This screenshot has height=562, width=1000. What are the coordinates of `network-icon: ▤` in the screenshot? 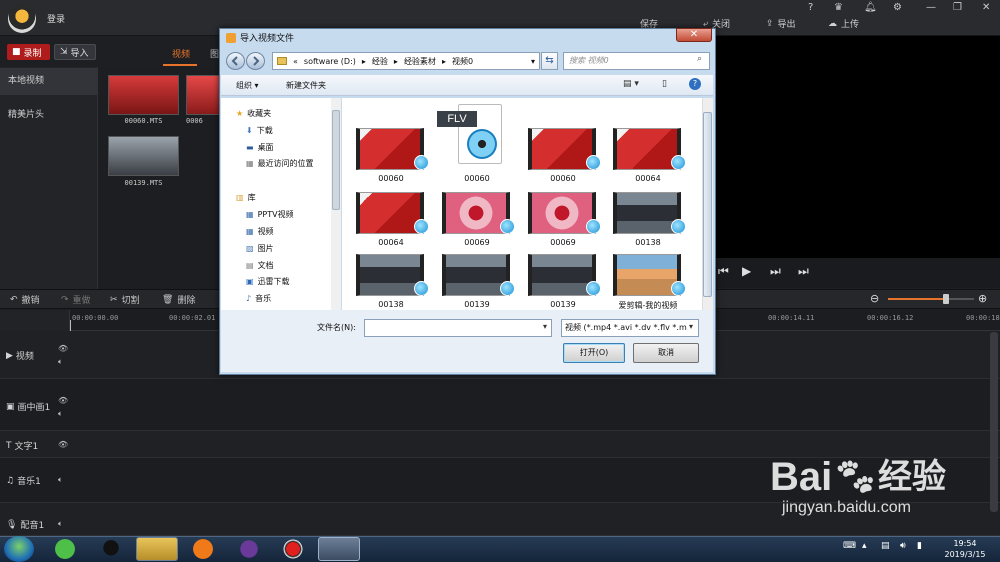 It's located at (885, 546).